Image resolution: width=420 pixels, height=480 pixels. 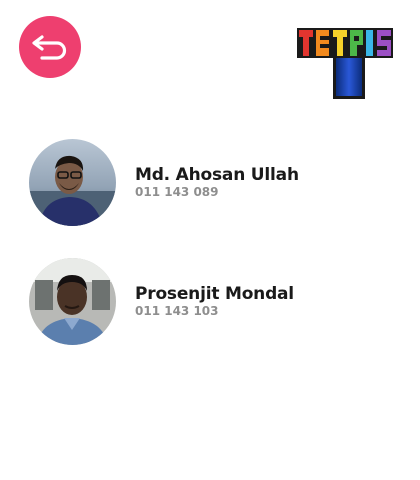 What do you see at coordinates (348, 63) in the screenshot?
I see `tetris-logo` at bounding box center [348, 63].